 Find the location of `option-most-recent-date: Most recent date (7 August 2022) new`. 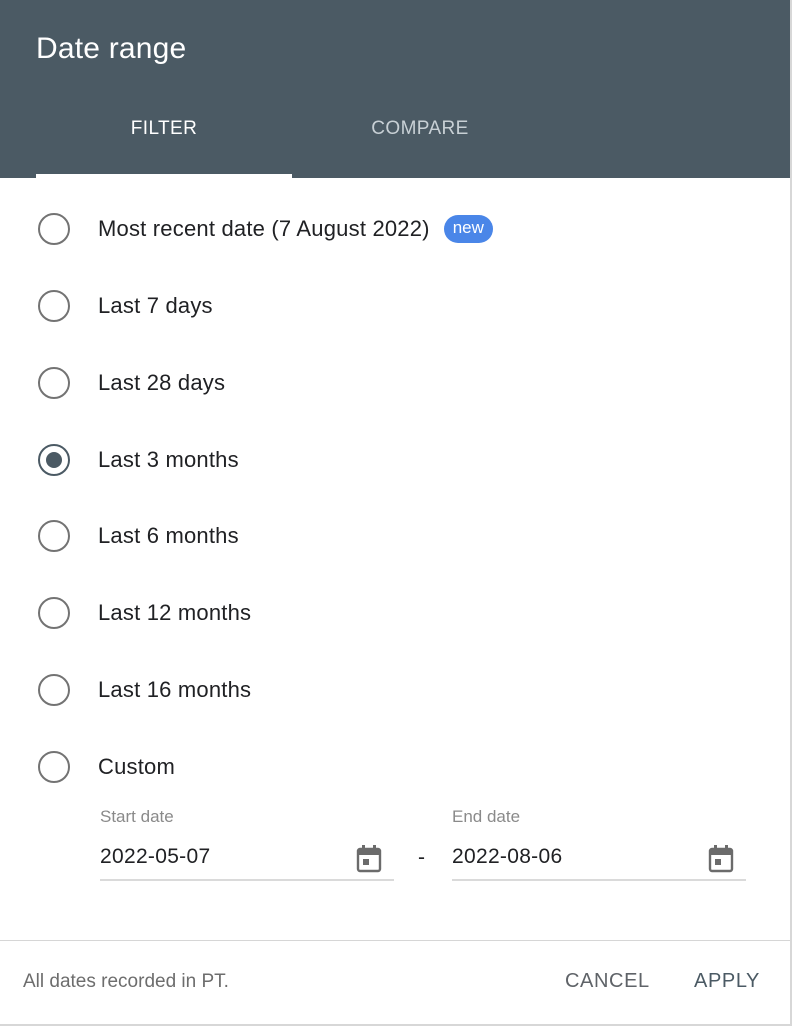

option-most-recent-date: Most recent date (7 August 2022) new is located at coordinates (386, 229).